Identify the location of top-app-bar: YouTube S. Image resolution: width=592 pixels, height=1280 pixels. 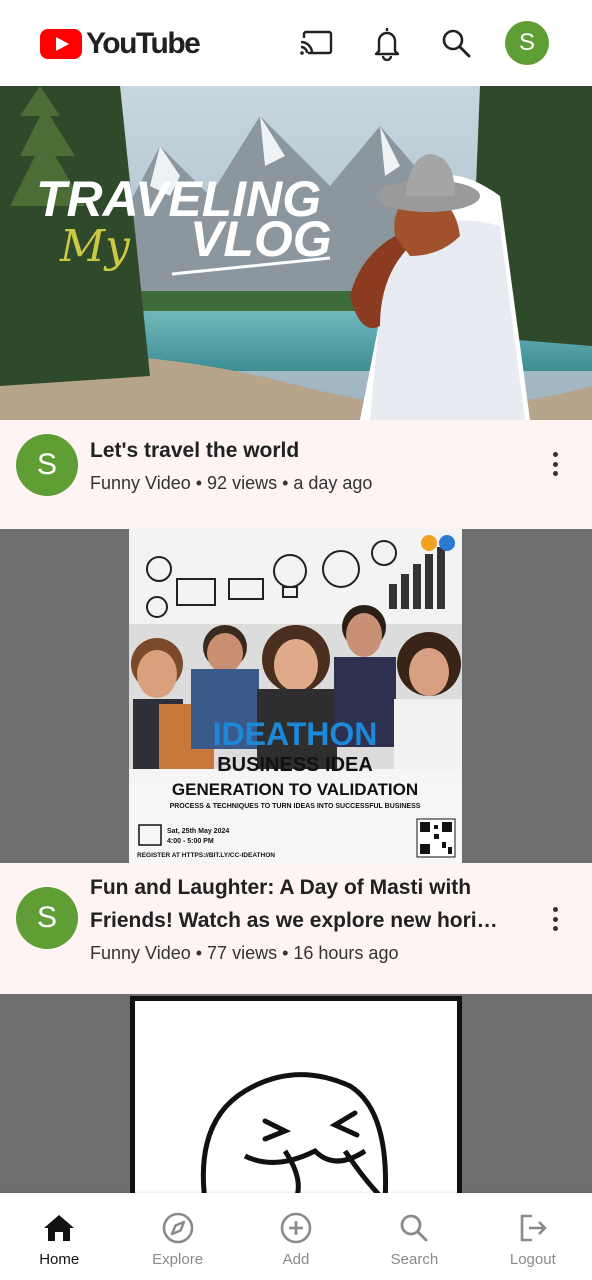
(296, 43).